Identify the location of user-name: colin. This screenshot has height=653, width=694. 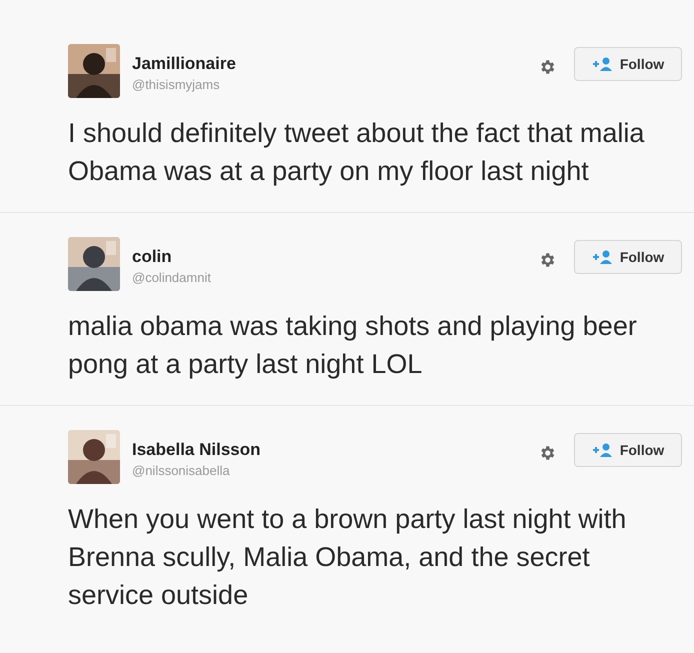
(335, 257).